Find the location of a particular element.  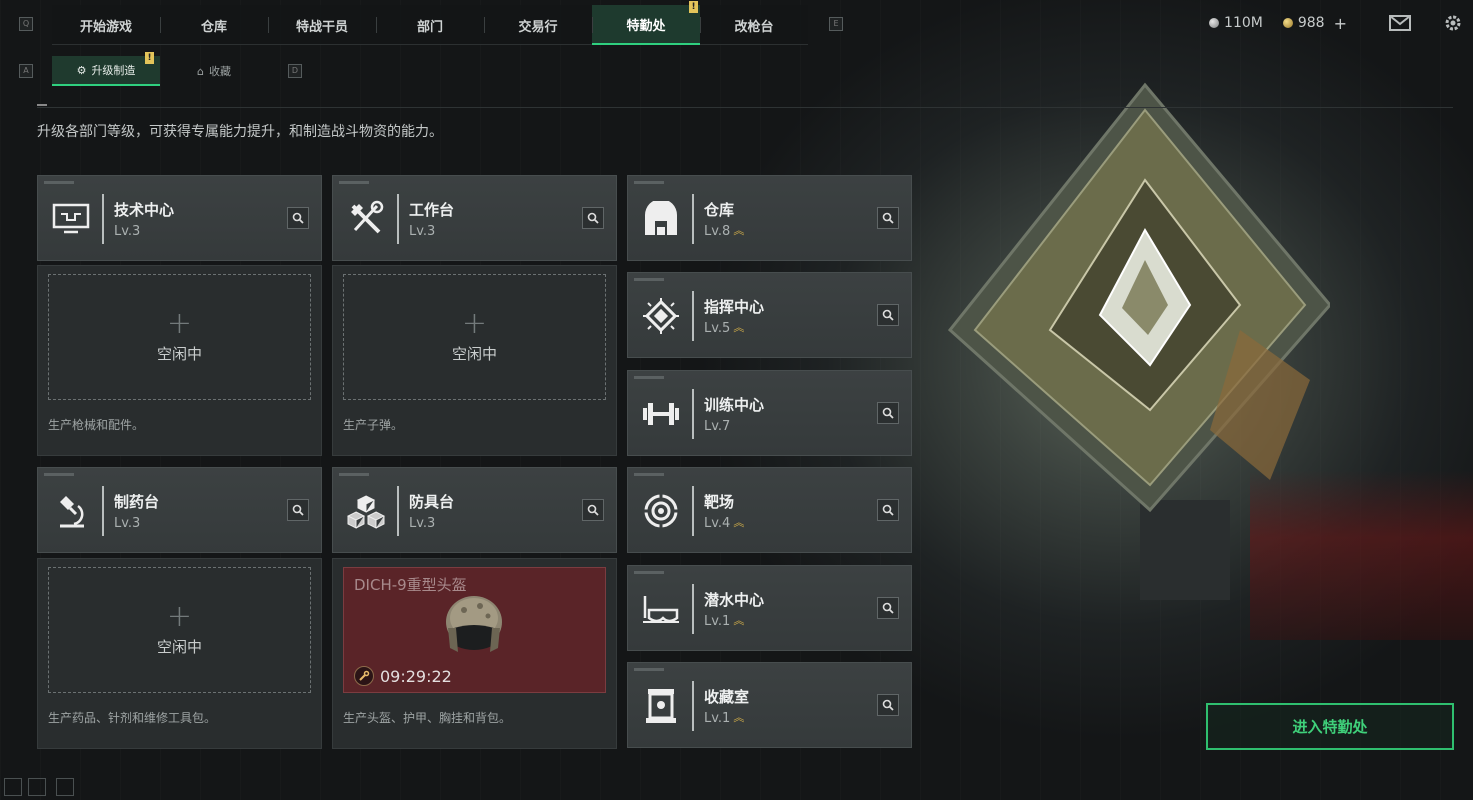

dept-level: Lv.5 ︽ is located at coordinates (724, 328).